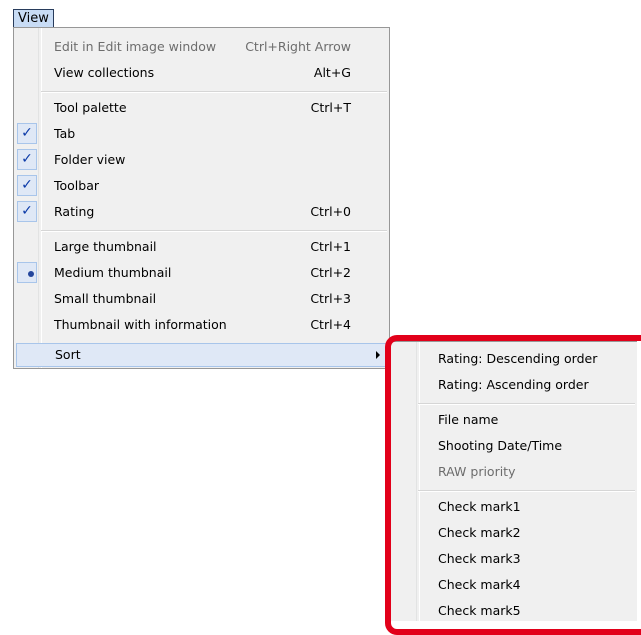 Image resolution: width=641 pixels, height=635 pixels. Describe the element at coordinates (201, 212) in the screenshot. I see `menu-item-rating: ✓ Rating Ctrl+0` at that location.